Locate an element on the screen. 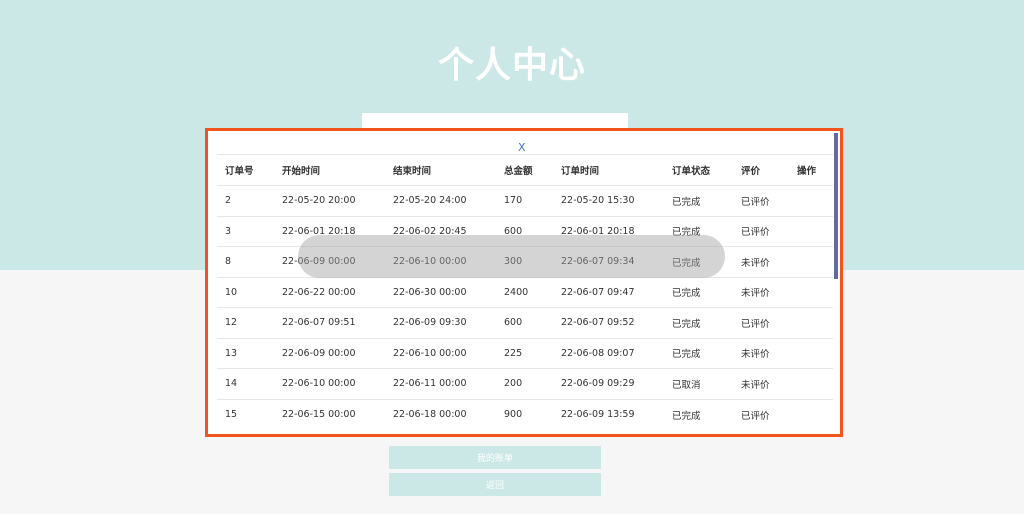 This screenshot has height=514, width=1024. end-time: 22-06-09 09:30 is located at coordinates (440, 322).